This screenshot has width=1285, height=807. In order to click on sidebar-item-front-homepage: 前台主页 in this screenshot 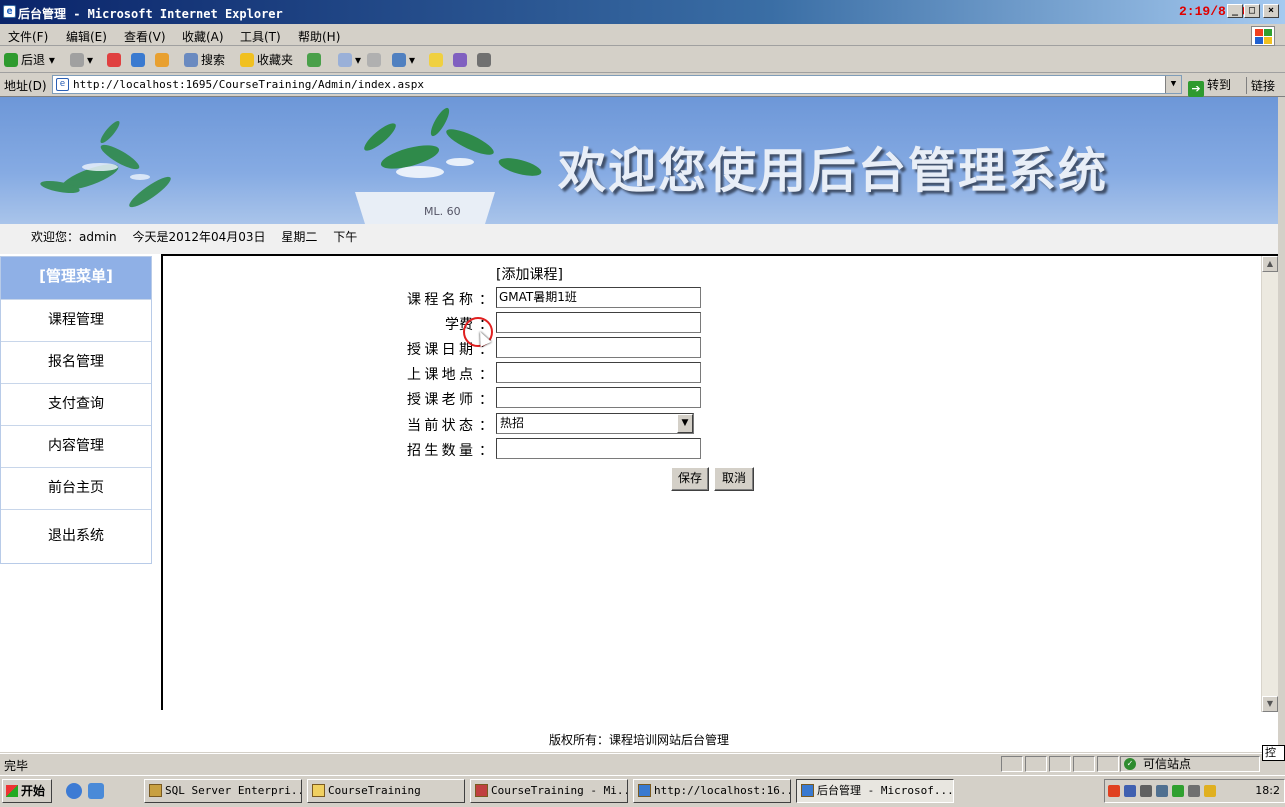, I will do `click(76, 488)`.